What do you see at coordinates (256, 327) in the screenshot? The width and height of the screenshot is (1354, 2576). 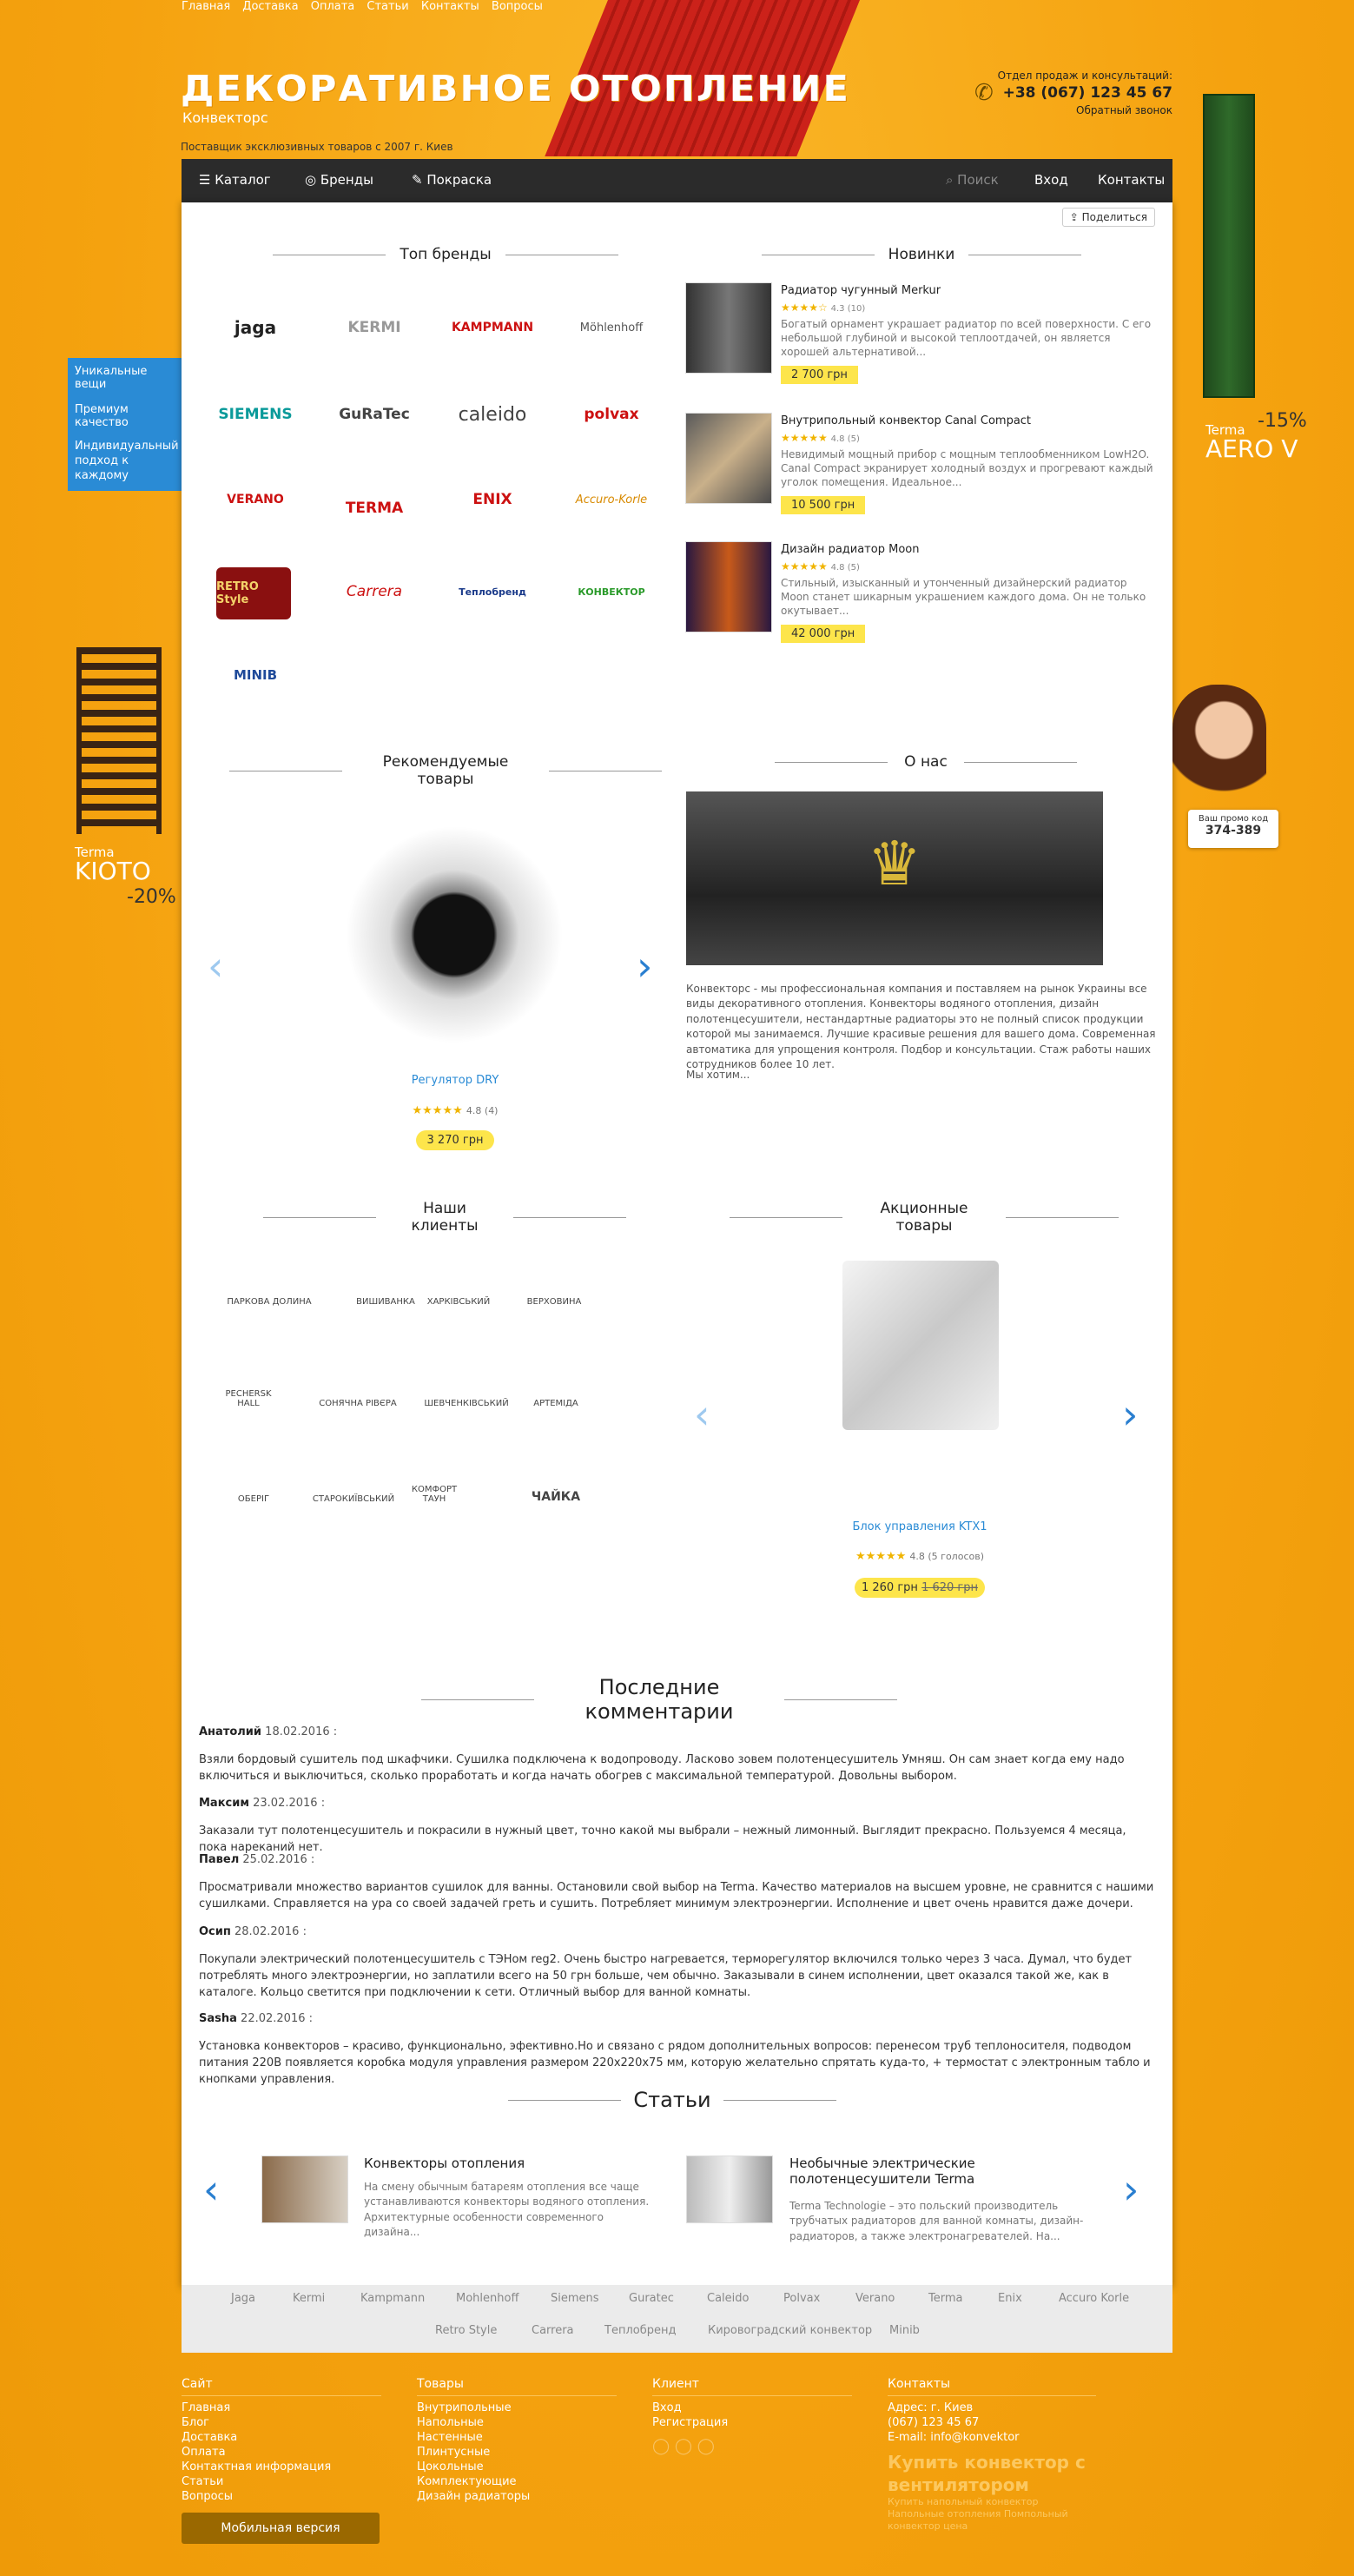 I see `brand-jaga: jaga` at bounding box center [256, 327].